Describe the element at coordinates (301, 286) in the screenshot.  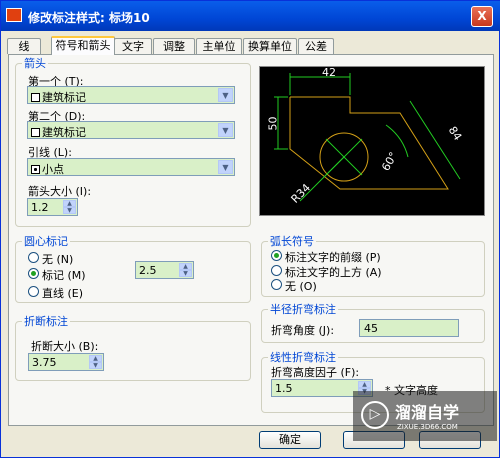
I see `arc-none-label: 无 (O)` at that location.